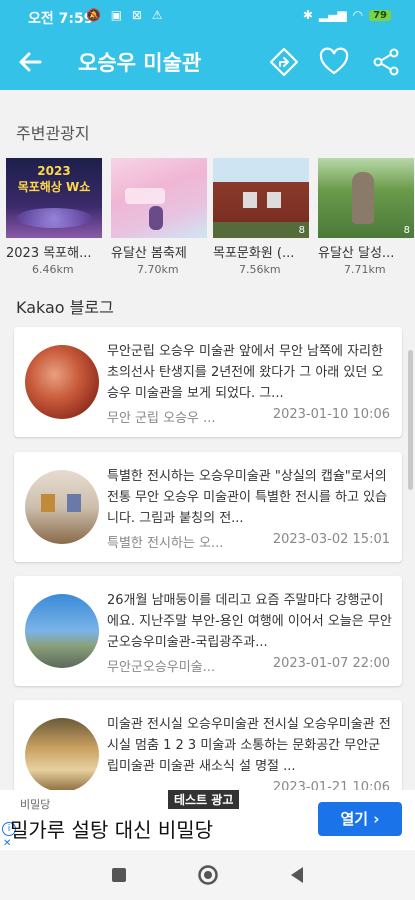  Describe the element at coordinates (207, 17) in the screenshot. I see `status-bar: 오전 7:59 🔕 ▣ ⊠ ⚠ ✱ ▂▄▆ ◠ 79` at that location.